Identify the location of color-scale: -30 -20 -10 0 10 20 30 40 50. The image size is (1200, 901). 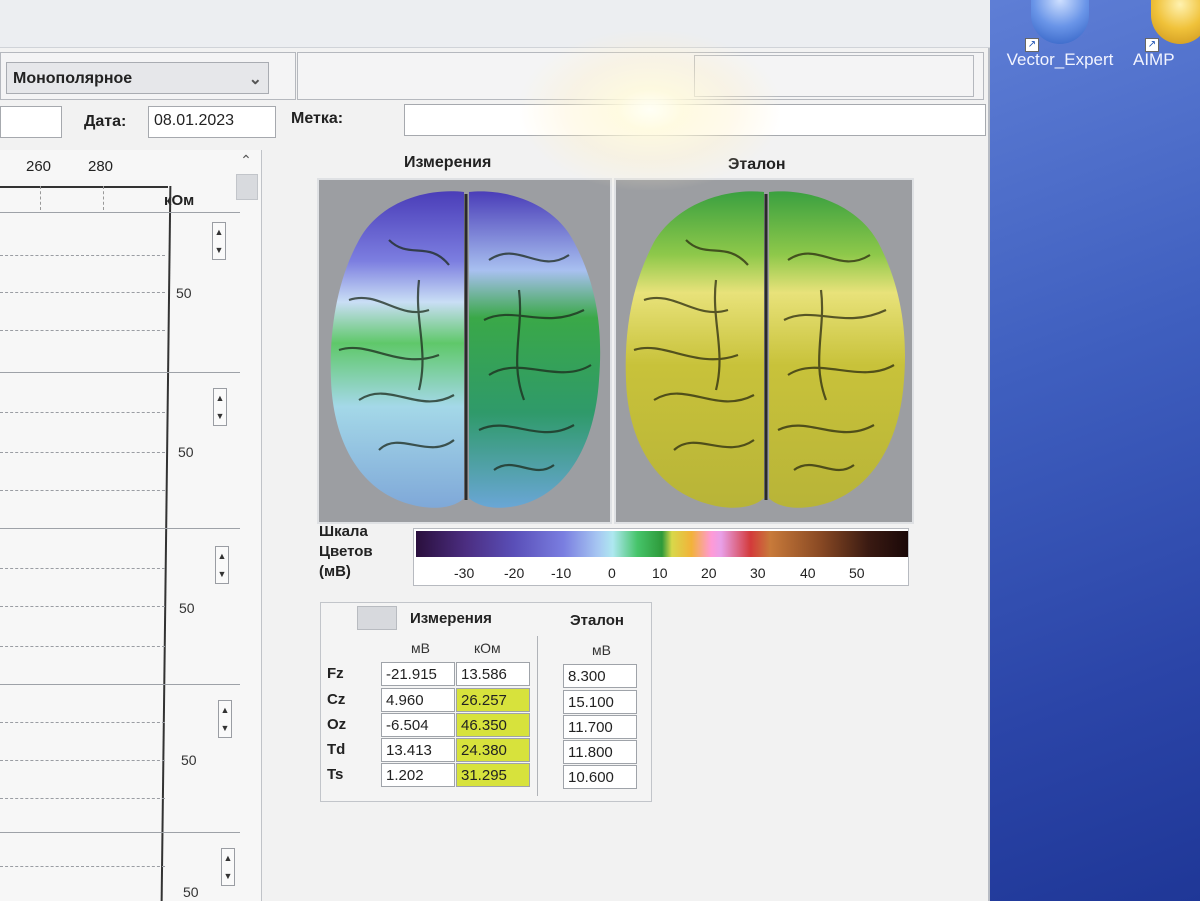
(661, 557).